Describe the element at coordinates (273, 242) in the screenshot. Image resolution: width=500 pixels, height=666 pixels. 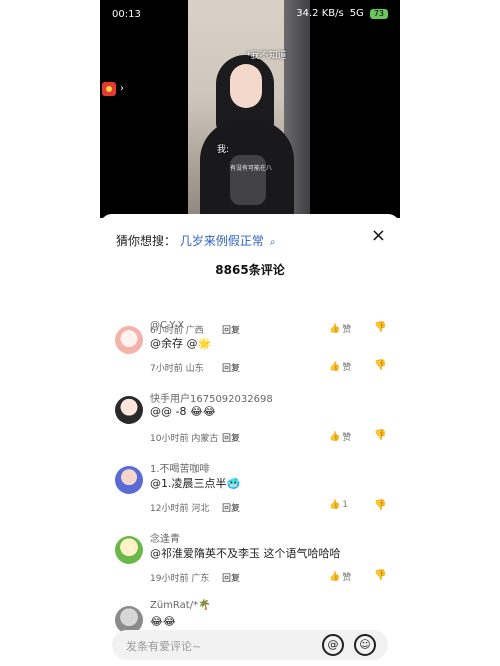
I see `search-icon: ⌕` at that location.